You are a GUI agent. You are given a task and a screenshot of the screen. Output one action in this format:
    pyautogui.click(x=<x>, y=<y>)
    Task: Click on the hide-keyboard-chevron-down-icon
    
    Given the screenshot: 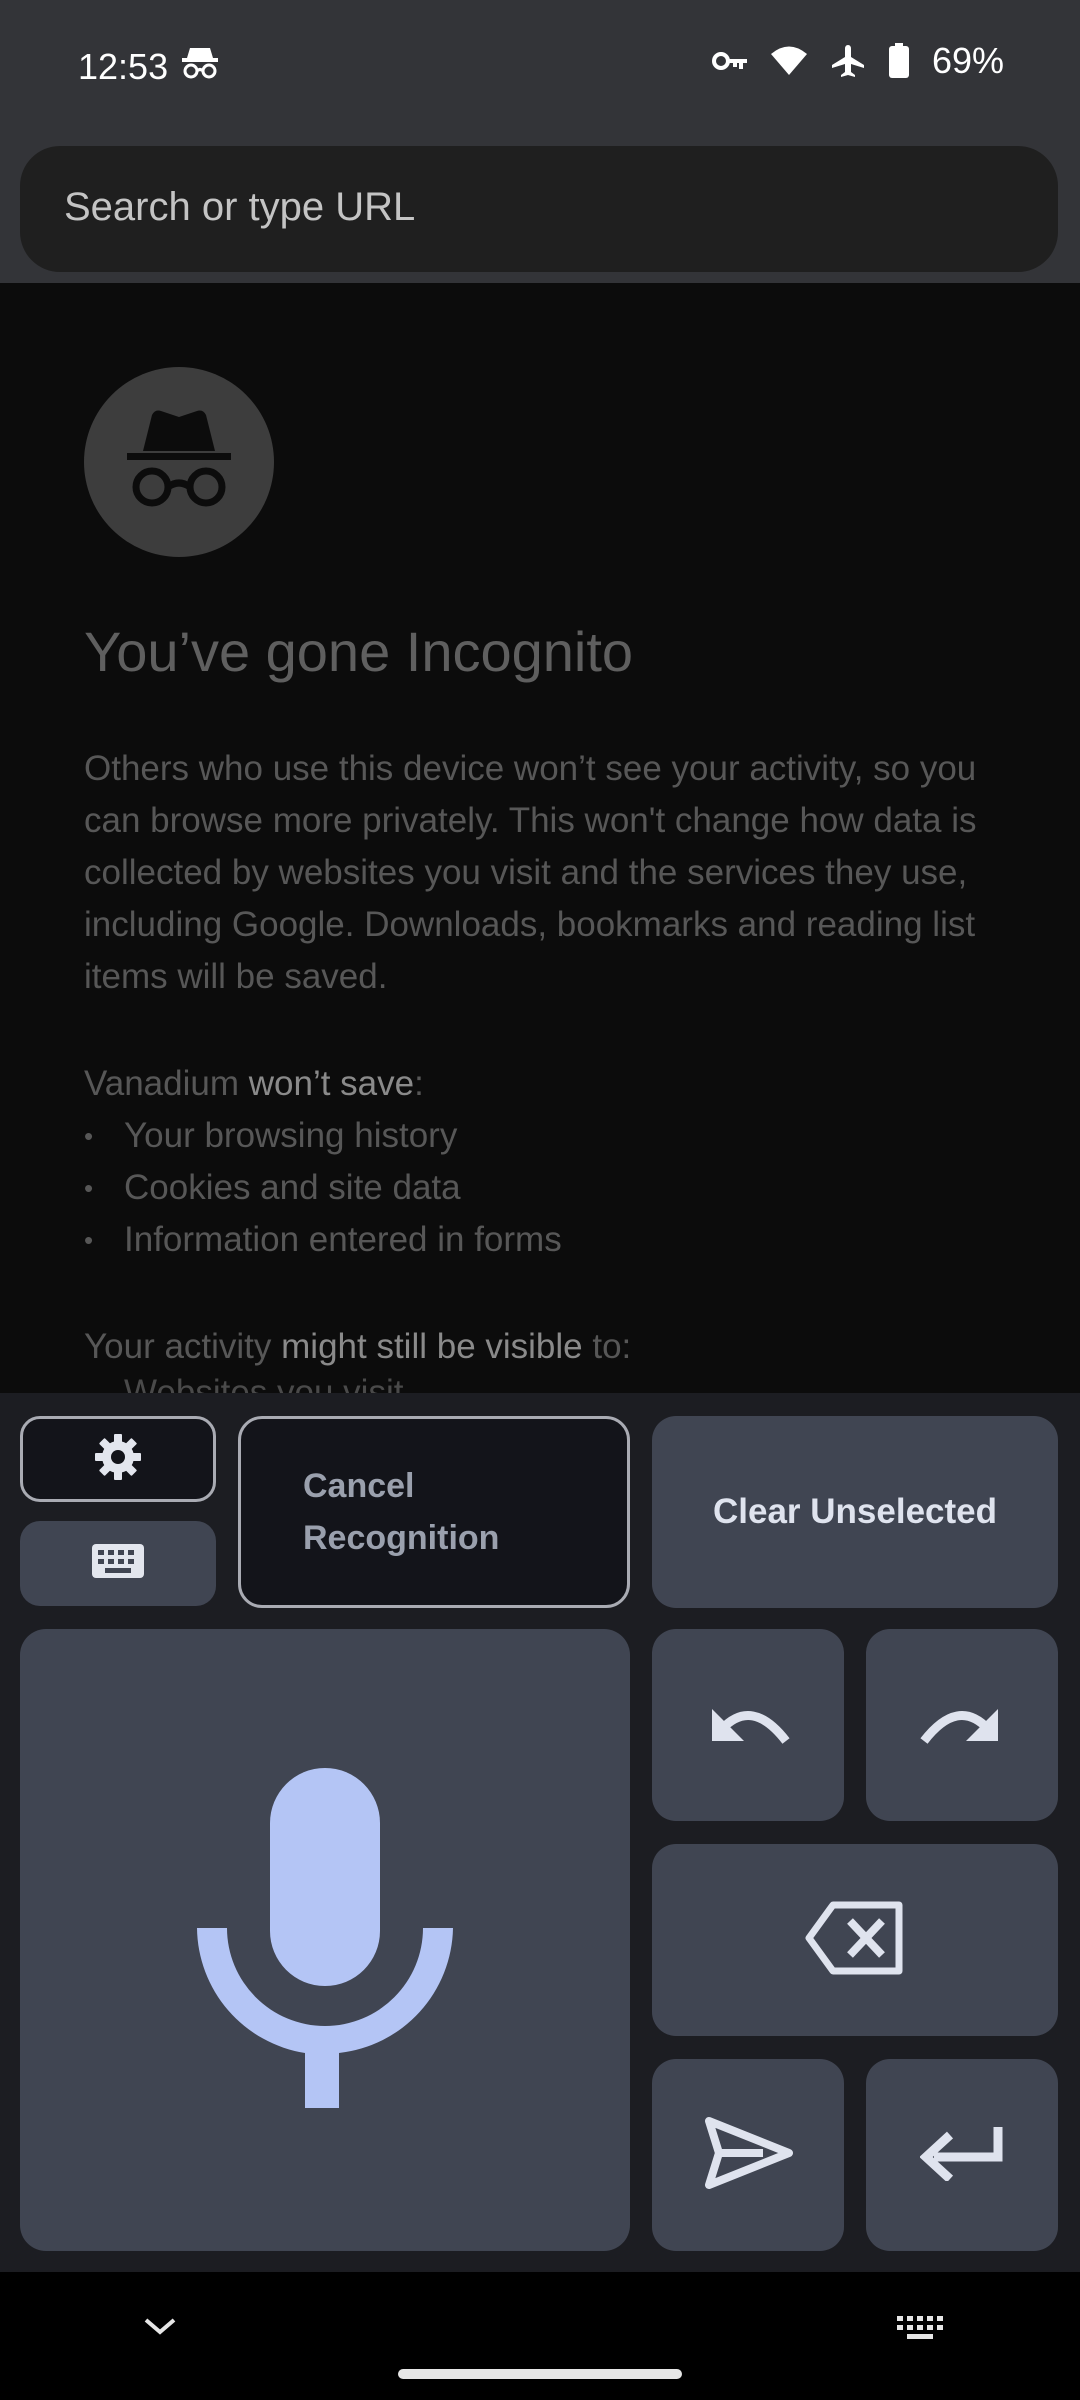 What is the action you would take?
    pyautogui.click(x=160, y=2328)
    